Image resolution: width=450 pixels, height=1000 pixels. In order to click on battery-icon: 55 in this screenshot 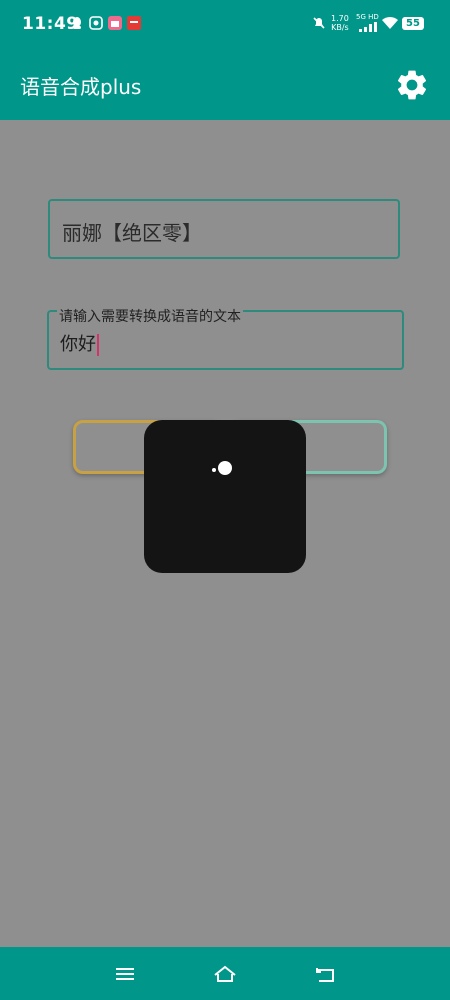, I will do `click(413, 23)`.